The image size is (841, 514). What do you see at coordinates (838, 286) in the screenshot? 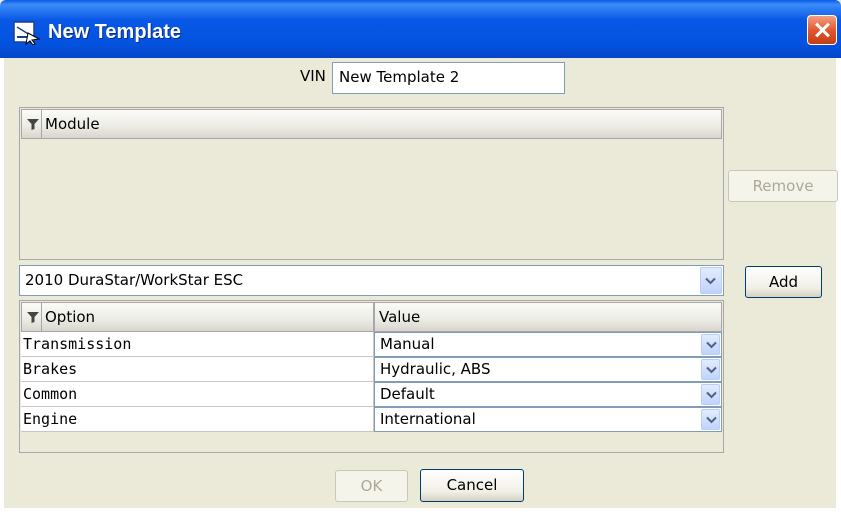
I see `window-border-right` at bounding box center [838, 286].